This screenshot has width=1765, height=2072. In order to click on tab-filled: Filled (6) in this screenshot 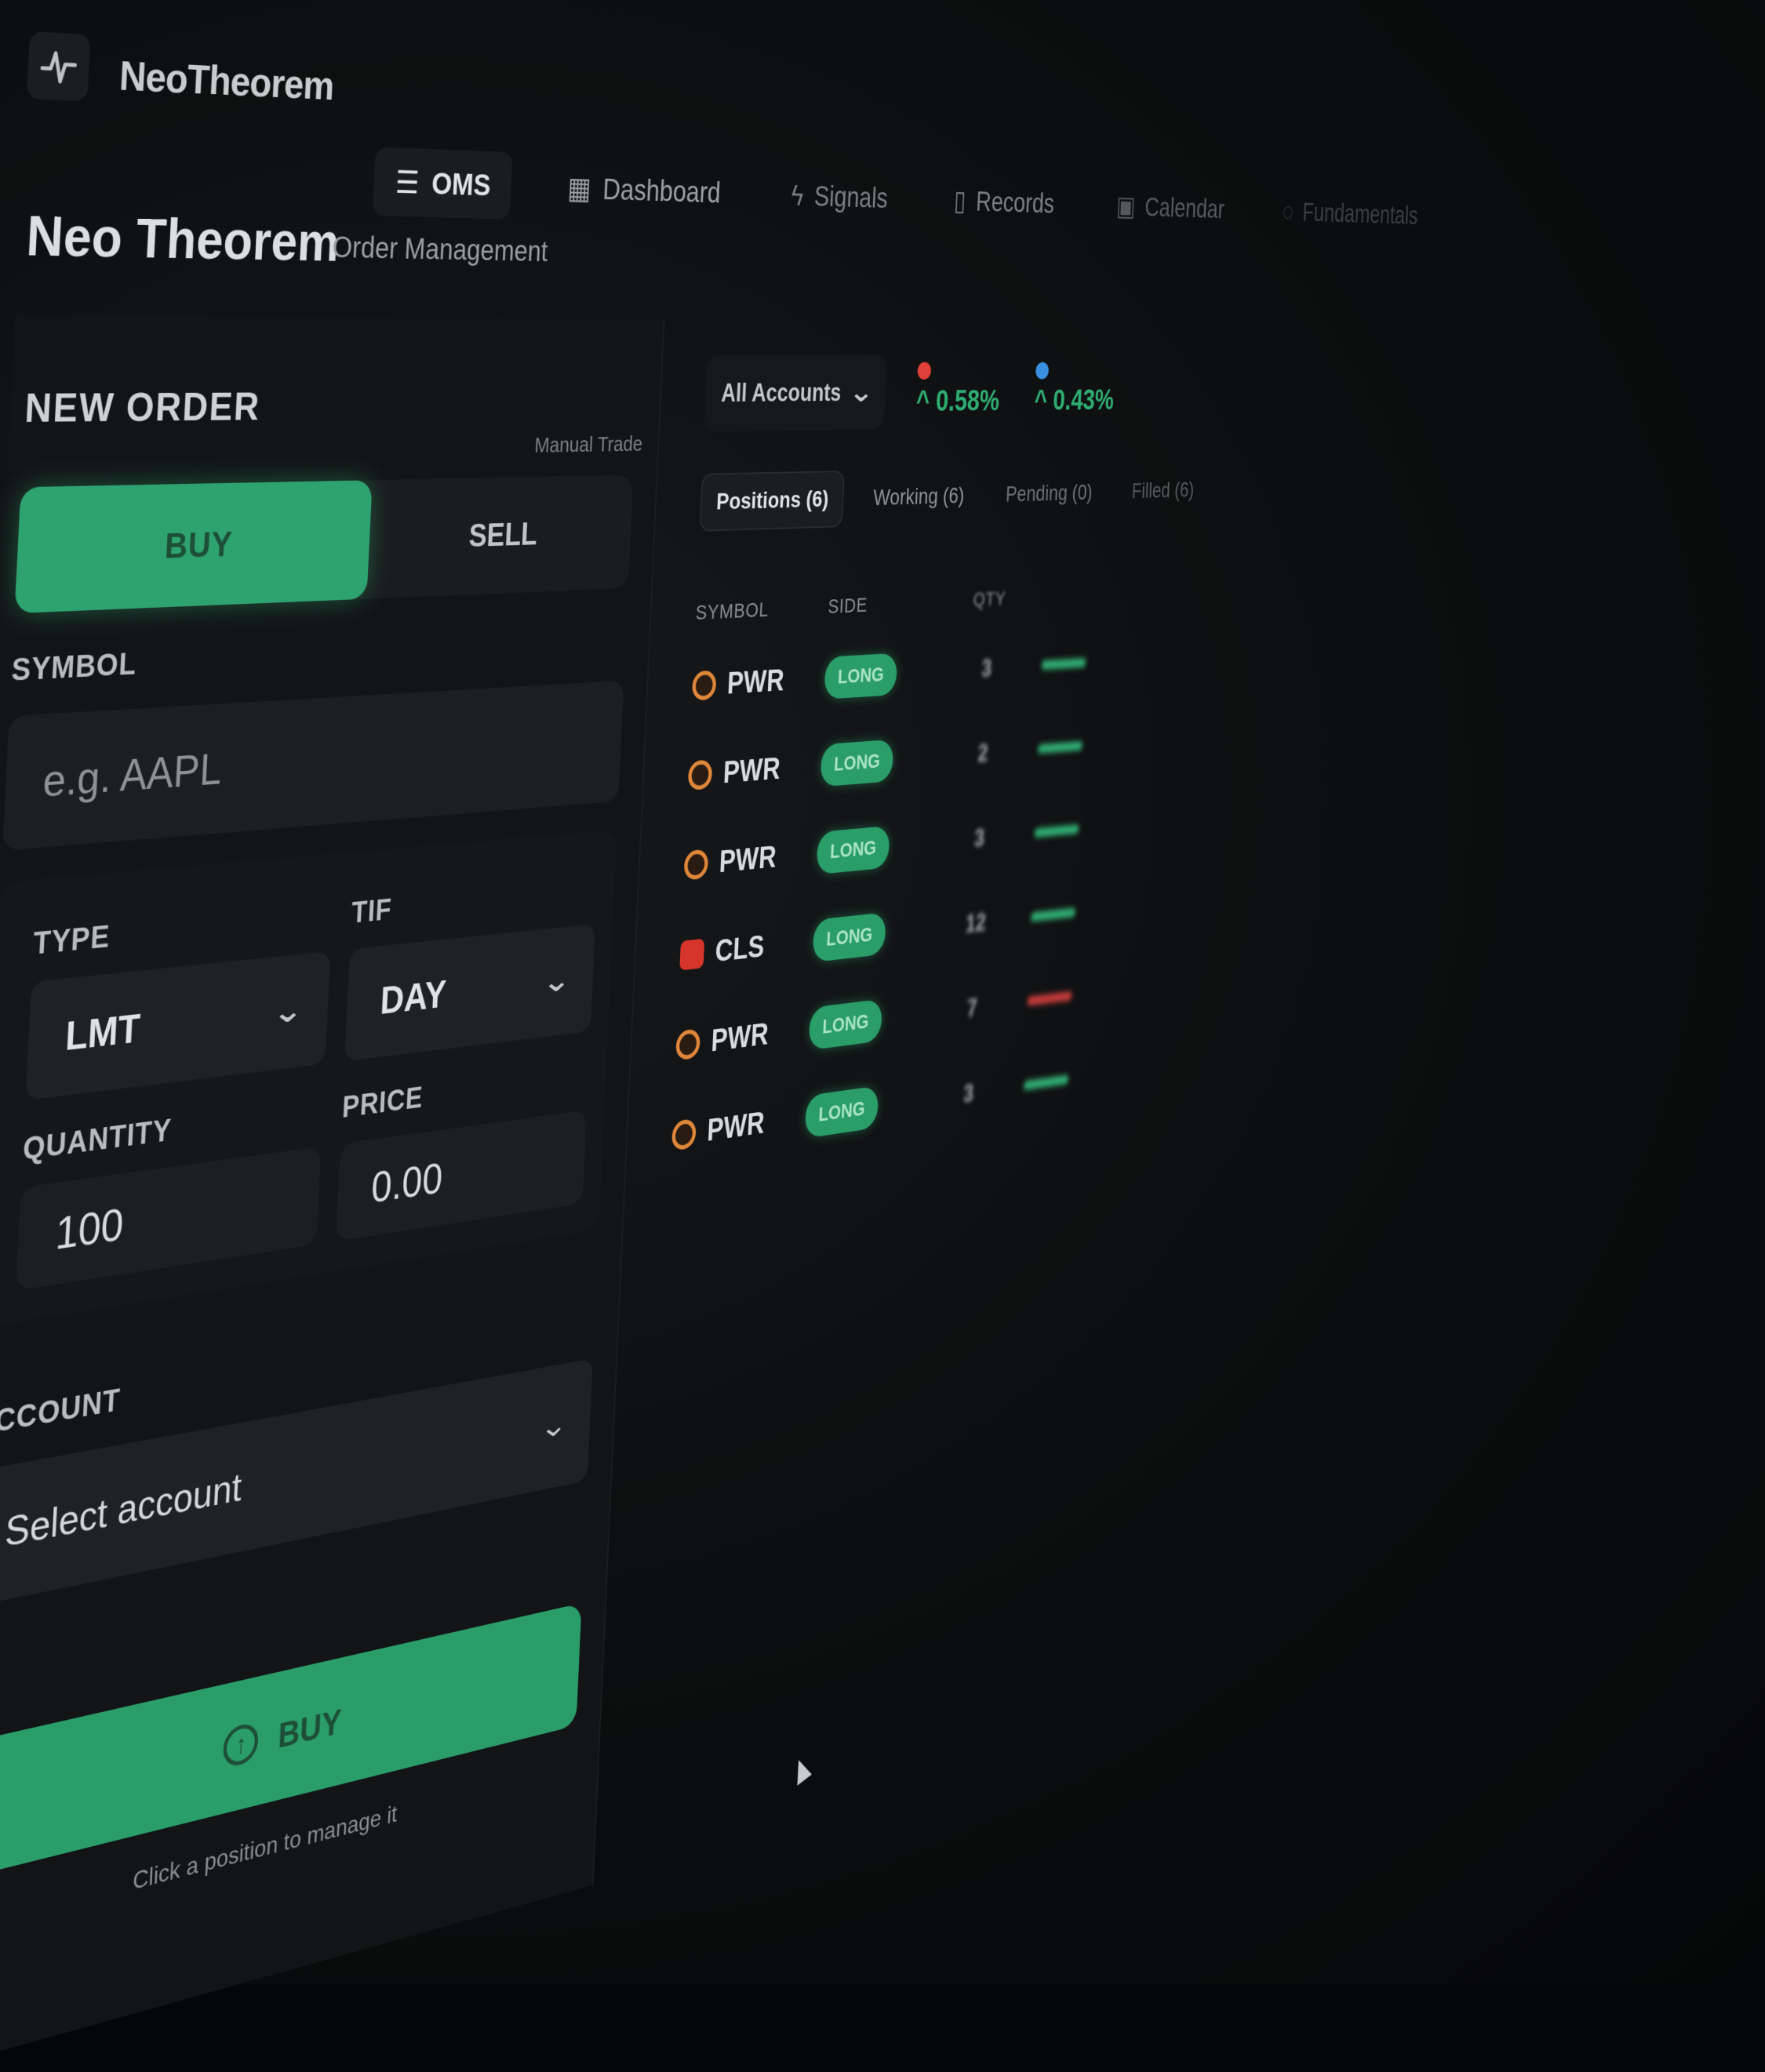, I will do `click(1163, 491)`.